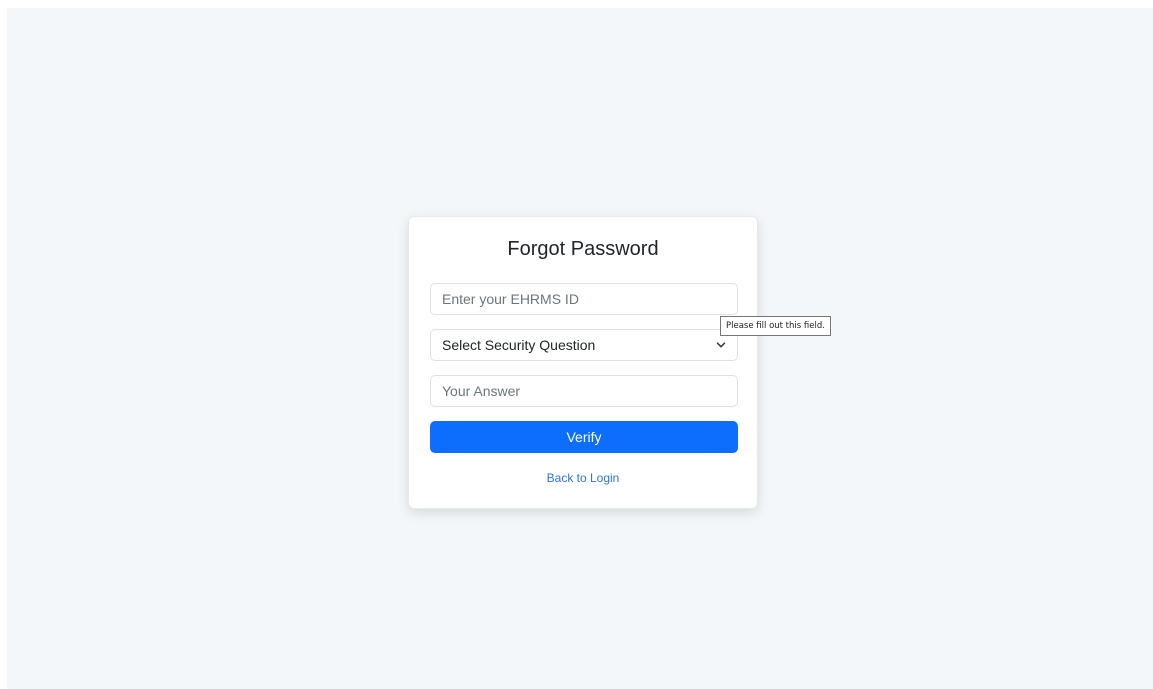 The height and width of the screenshot is (689, 1153). What do you see at coordinates (775, 326) in the screenshot?
I see `validation-tooltip: Please fill out this field.` at bounding box center [775, 326].